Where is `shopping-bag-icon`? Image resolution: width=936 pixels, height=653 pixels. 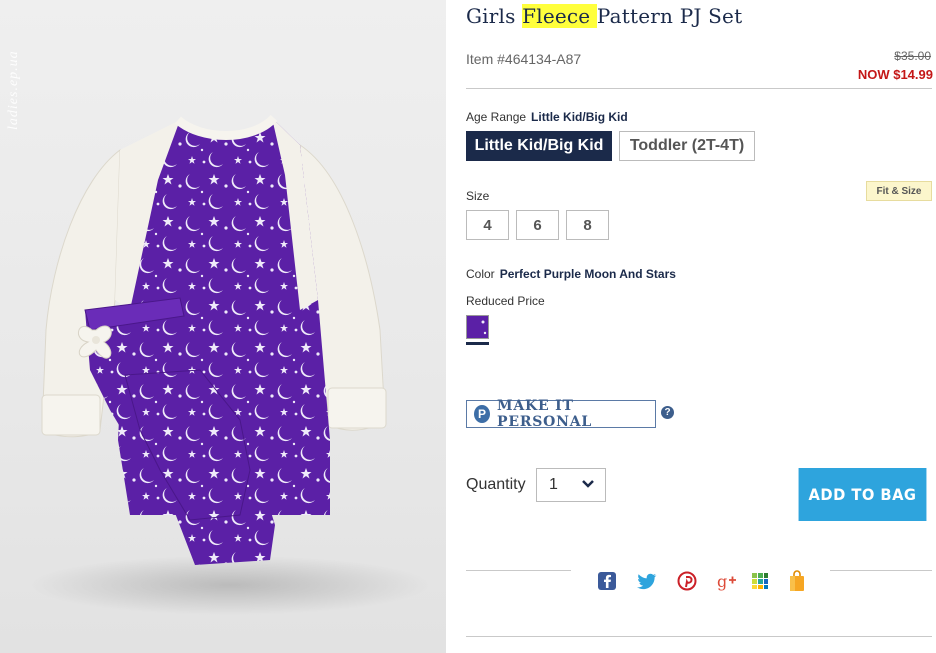
shopping-bag-icon is located at coordinates (797, 581).